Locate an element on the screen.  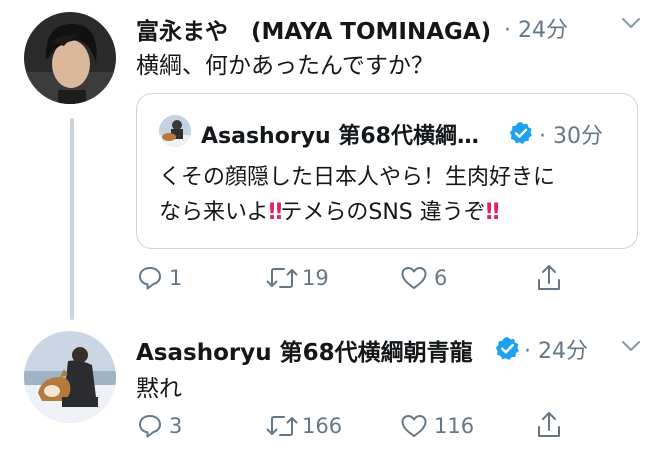
like-button: 6 is located at coordinates (423, 278).